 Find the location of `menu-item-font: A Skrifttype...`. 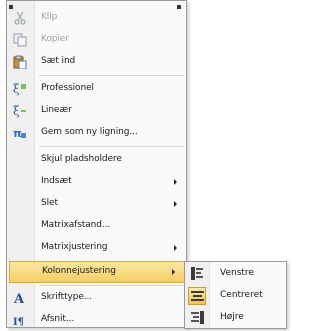

menu-item-font: A Skrifttype... is located at coordinates (96, 298).